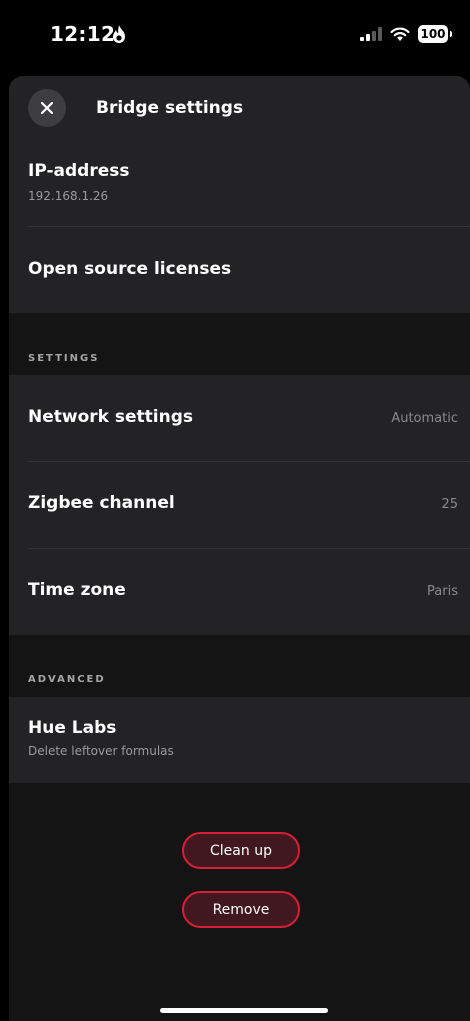 This screenshot has width=470, height=1021. What do you see at coordinates (67, 679) in the screenshot?
I see `advanced-section-header: ADVANCED` at bounding box center [67, 679].